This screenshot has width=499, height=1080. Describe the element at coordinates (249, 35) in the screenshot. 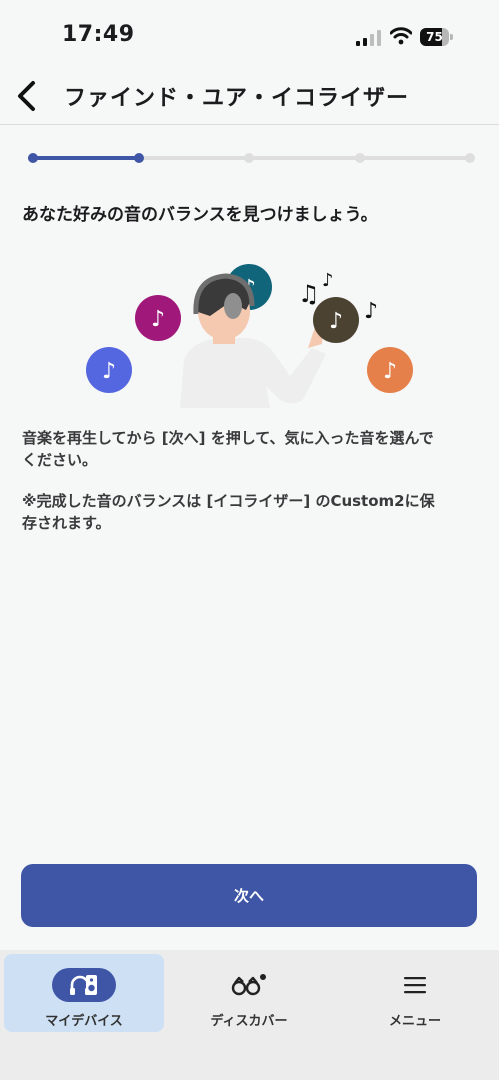

I see `status-bar: 17:49 75` at that location.